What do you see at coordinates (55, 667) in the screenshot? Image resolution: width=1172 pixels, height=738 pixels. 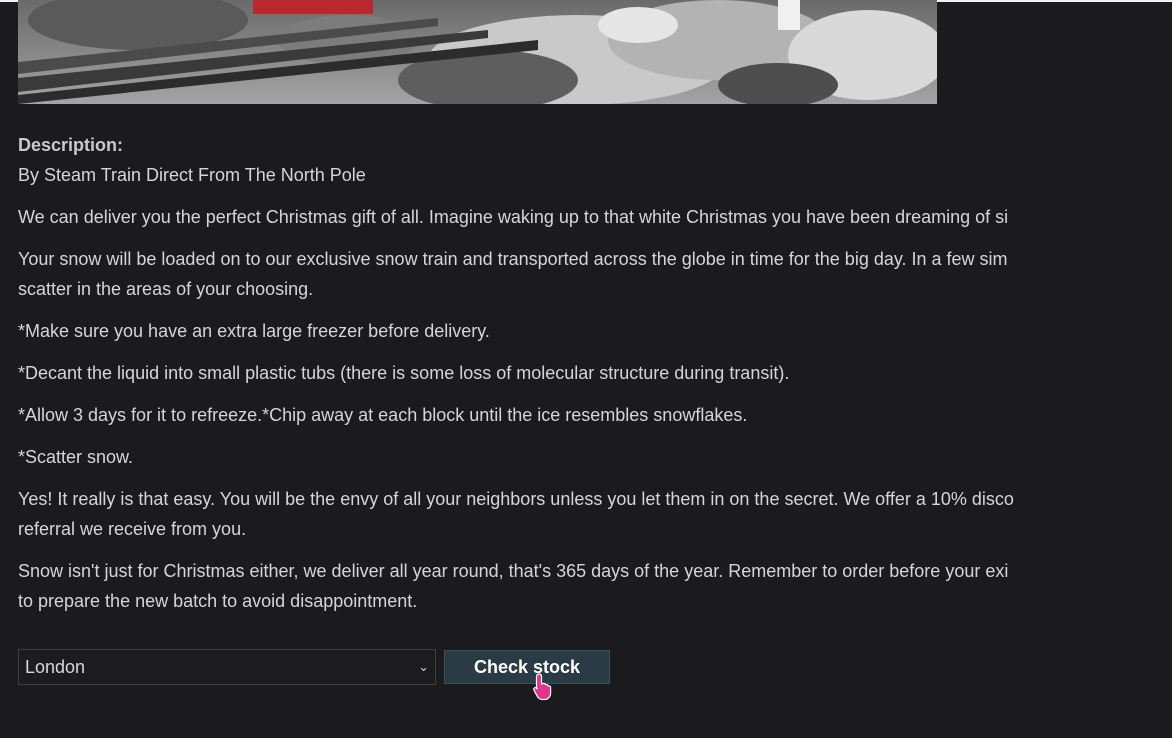 I see `location-selected-value: London` at bounding box center [55, 667].